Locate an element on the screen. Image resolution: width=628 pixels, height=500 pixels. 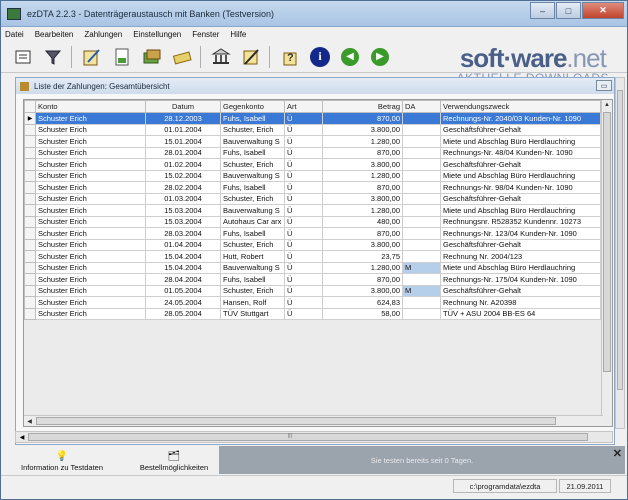
menu-einstellungen: Einstellungen is located at coordinates (157, 34).